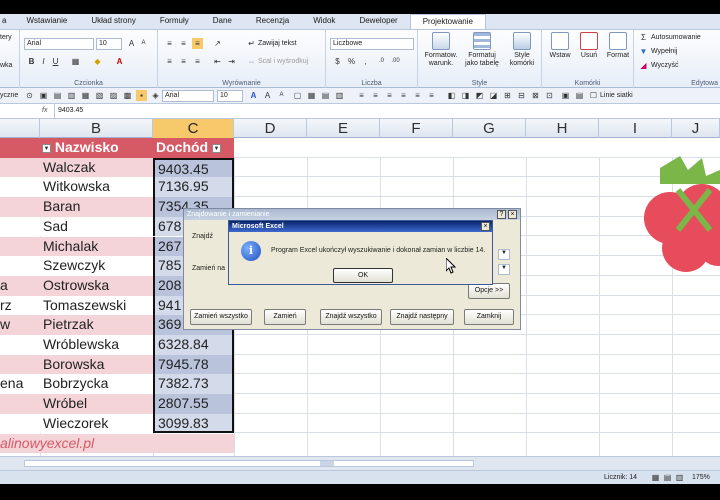 Image resolution: width=720 pixels, height=500 pixels. What do you see at coordinates (20, 128) in the screenshot?
I see `column-header-a` at bounding box center [20, 128].